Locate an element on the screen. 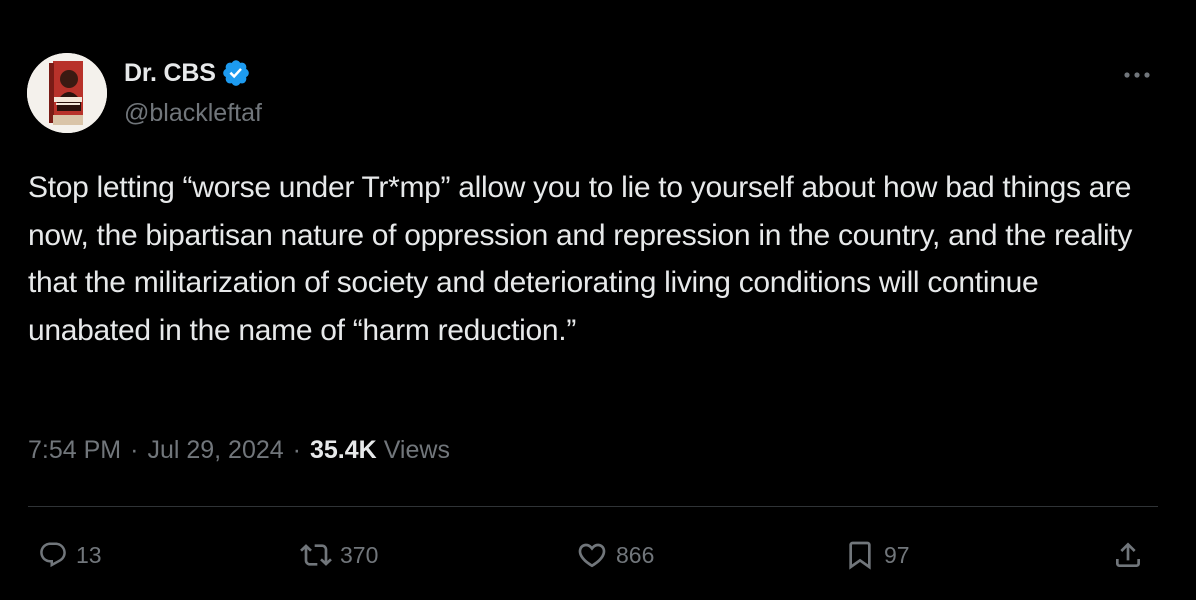 The height and width of the screenshot is (600, 1196). like-count: 866 is located at coordinates (635, 554).